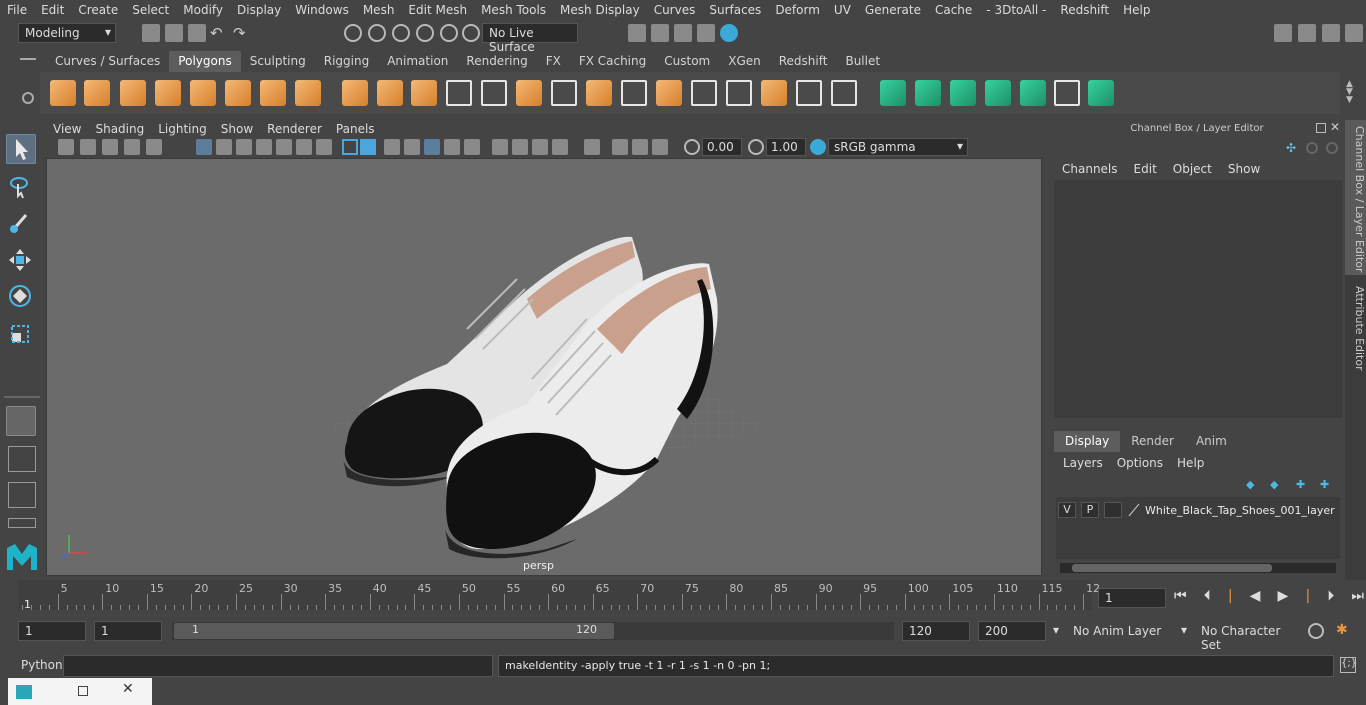 The width and height of the screenshot is (1366, 705). I want to click on new-layer-selected-icon: ✚, so click(1327, 484).